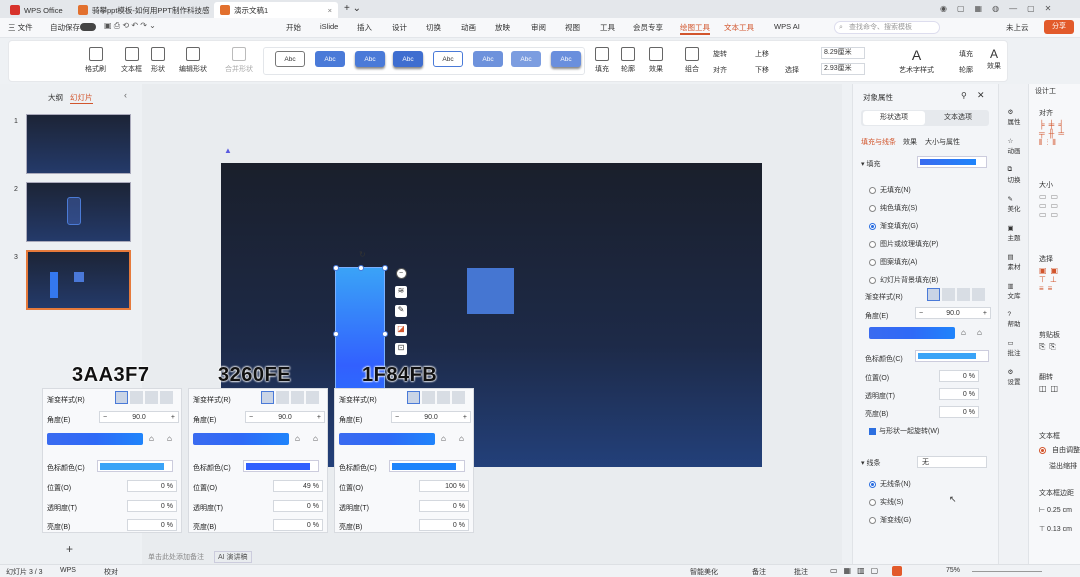  What do you see at coordinates (228, 150) in the screenshot?
I see `ai-logo-icon: ▲` at bounding box center [228, 150].